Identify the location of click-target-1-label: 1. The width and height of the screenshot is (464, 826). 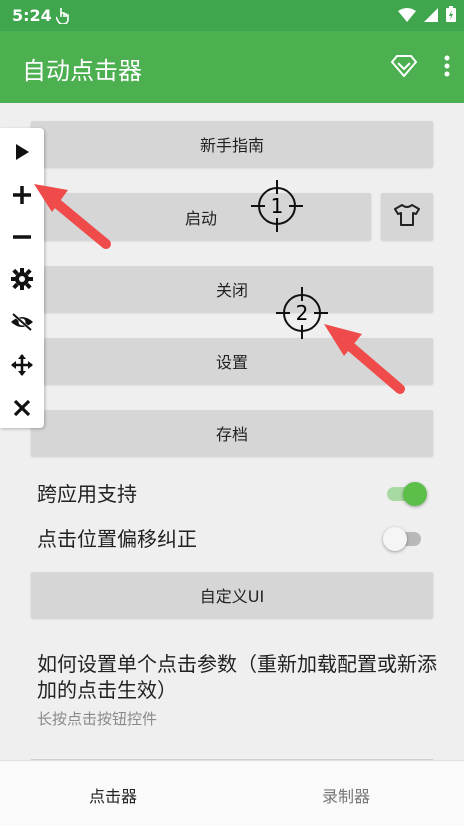
(277, 206).